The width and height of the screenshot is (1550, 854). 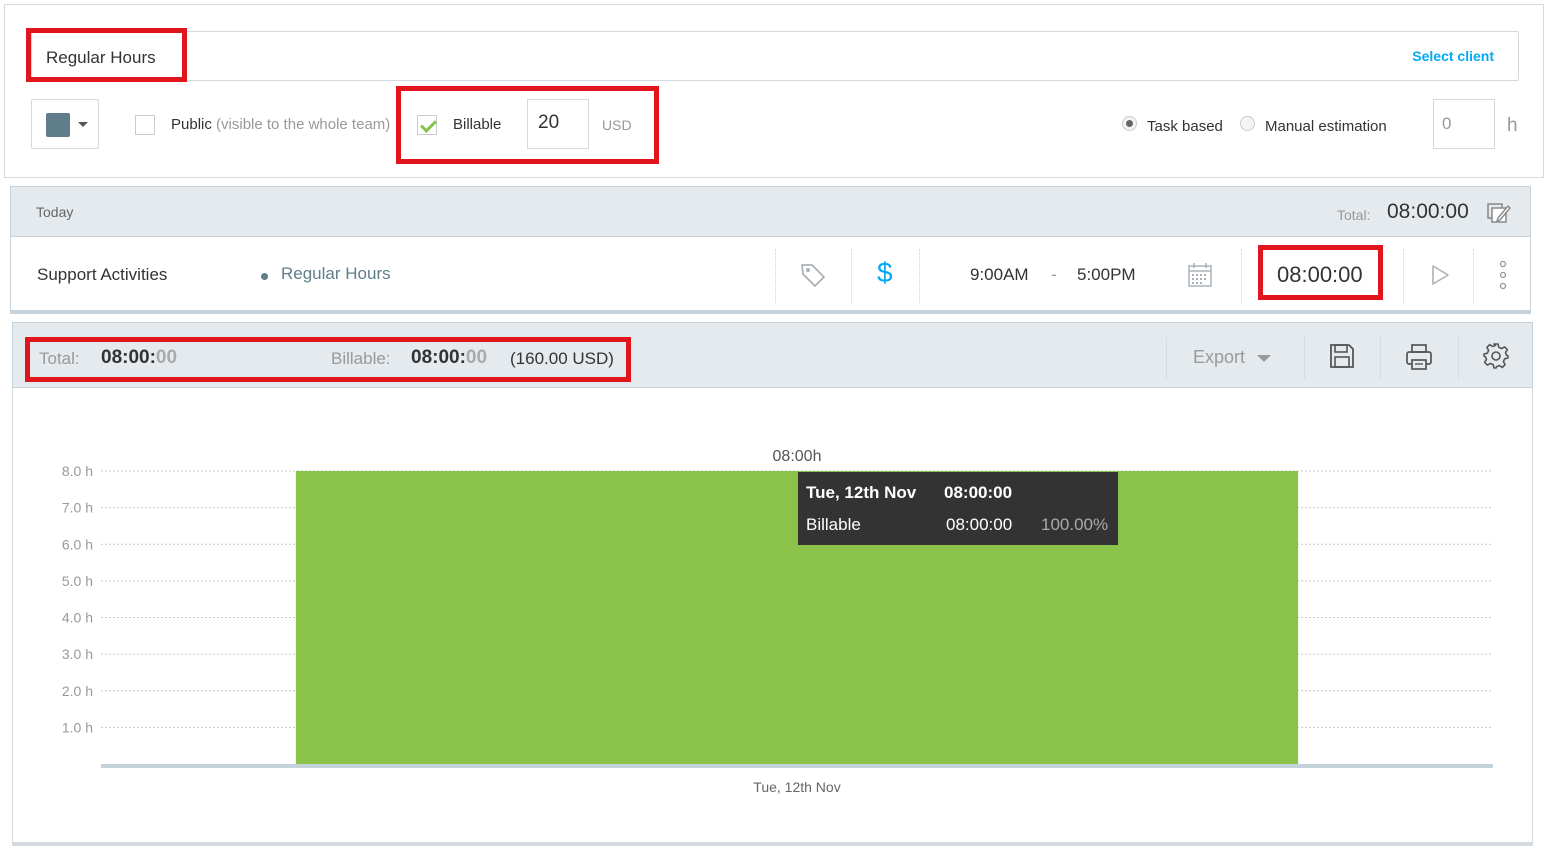 What do you see at coordinates (1200, 275) in the screenshot?
I see `calendar-icon` at bounding box center [1200, 275].